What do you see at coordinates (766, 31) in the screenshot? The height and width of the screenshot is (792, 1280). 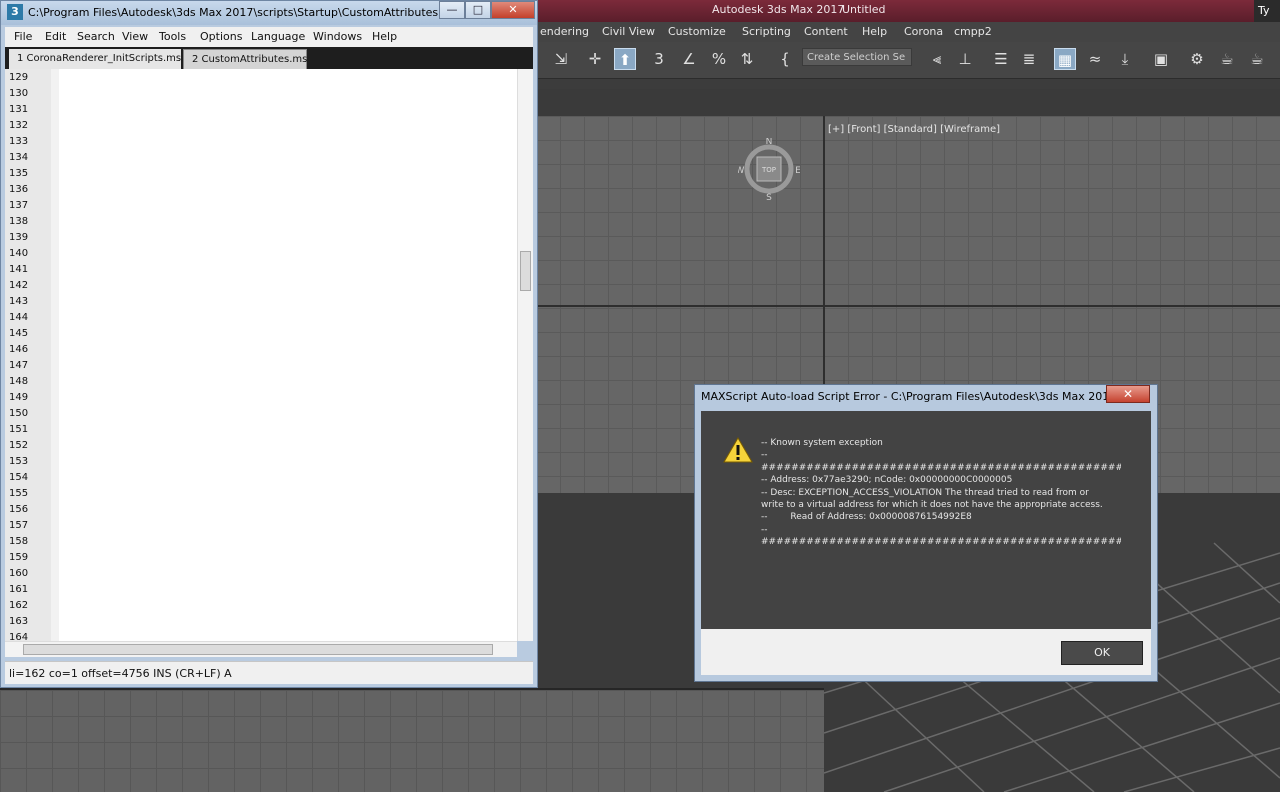 I see `max-menu-scripting: Scripting` at bounding box center [766, 31].